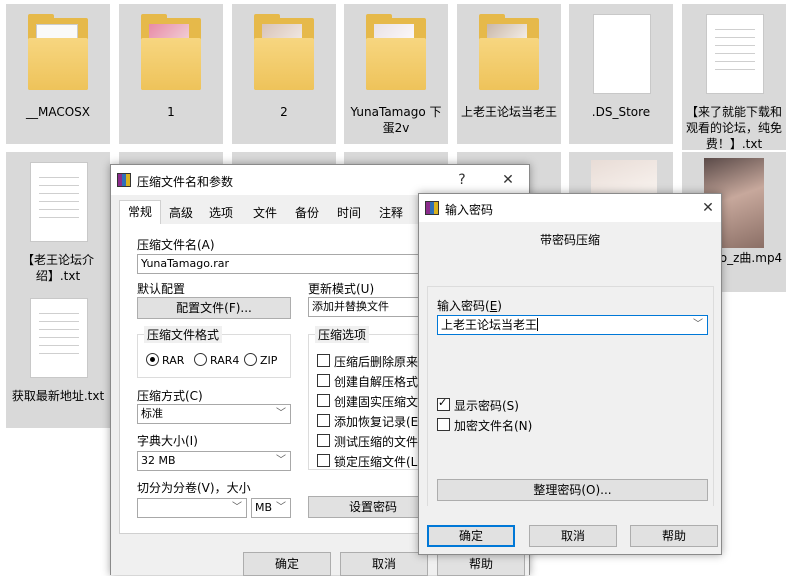  I want to click on archive-name-input: YunaTamago.rar, so click(287, 264).